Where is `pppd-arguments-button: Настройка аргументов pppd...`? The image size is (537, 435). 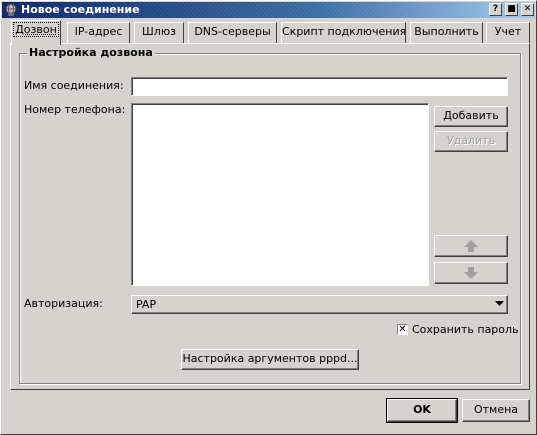 pppd-arguments-button: Настройка аргументов pppd... is located at coordinates (270, 359).